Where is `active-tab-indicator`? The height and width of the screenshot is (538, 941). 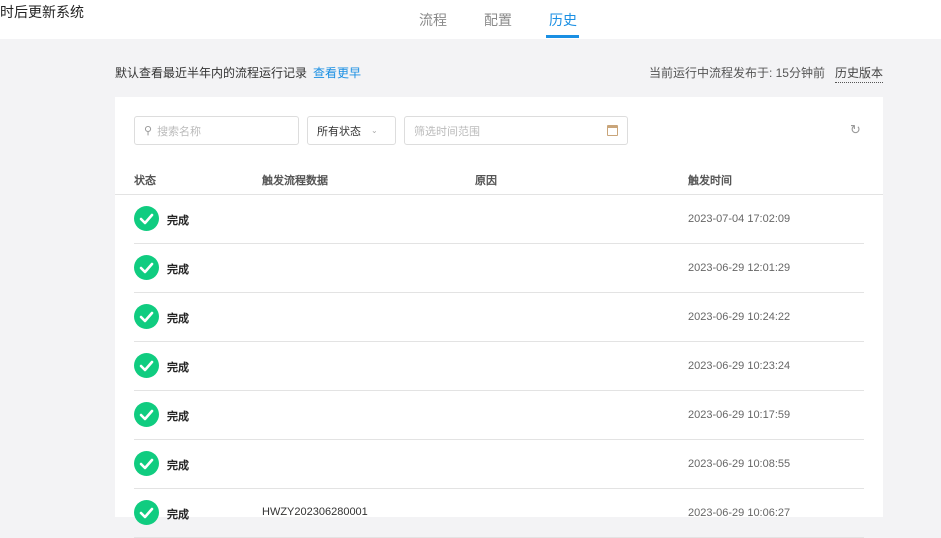
active-tab-indicator is located at coordinates (562, 36).